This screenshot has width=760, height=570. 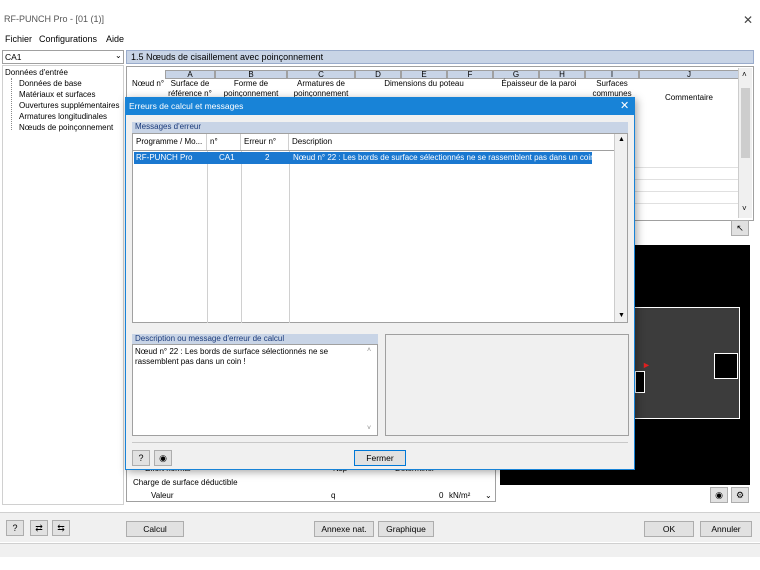 What do you see at coordinates (406, 529) in the screenshot?
I see `graphic-button: Graphique` at bounding box center [406, 529].